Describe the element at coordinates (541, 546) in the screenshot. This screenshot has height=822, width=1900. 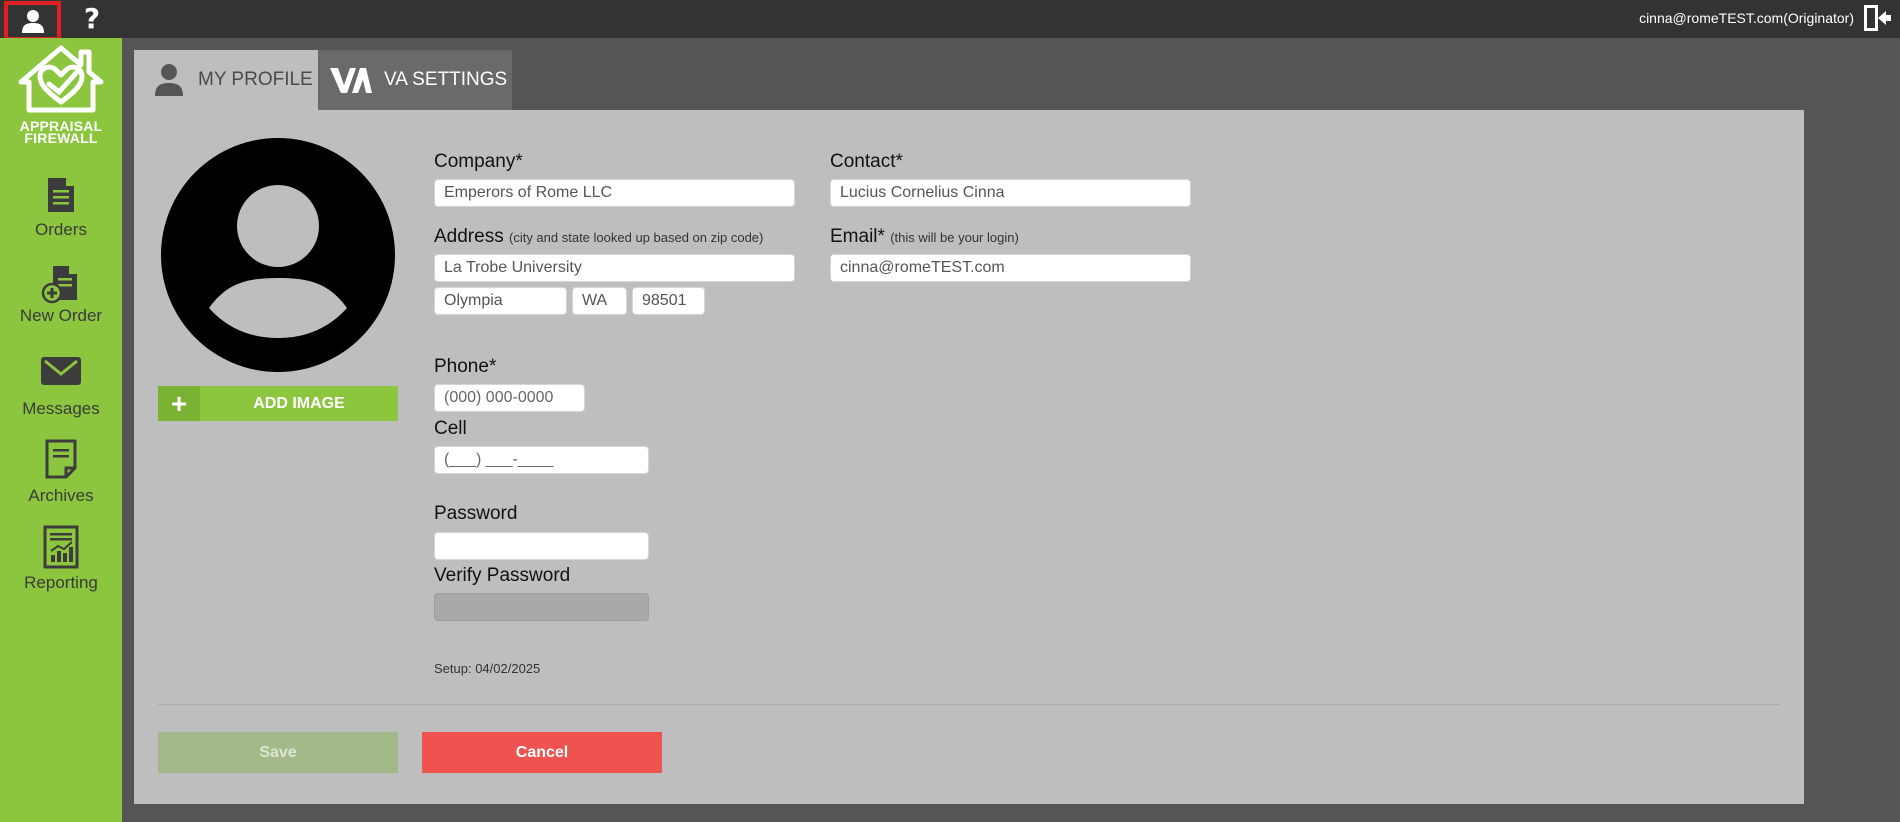
I see `password-input` at that location.